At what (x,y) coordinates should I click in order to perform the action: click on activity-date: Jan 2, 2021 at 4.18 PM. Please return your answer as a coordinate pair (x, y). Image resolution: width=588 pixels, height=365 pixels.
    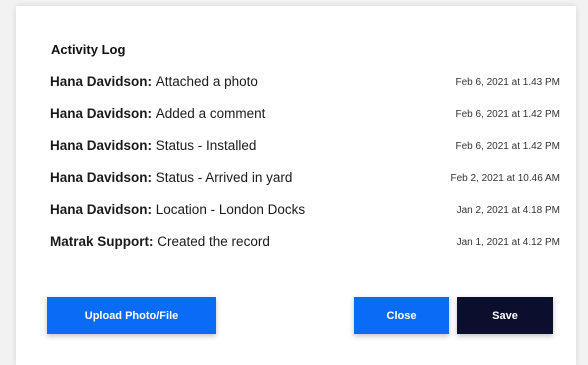
    Looking at the image, I should click on (508, 210).